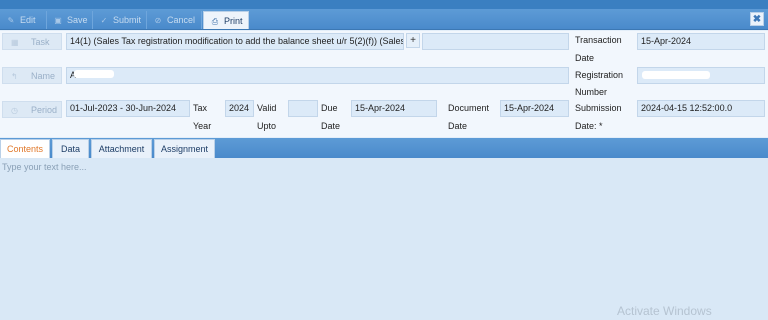  I want to click on window-top-strip, so click(384, 4).